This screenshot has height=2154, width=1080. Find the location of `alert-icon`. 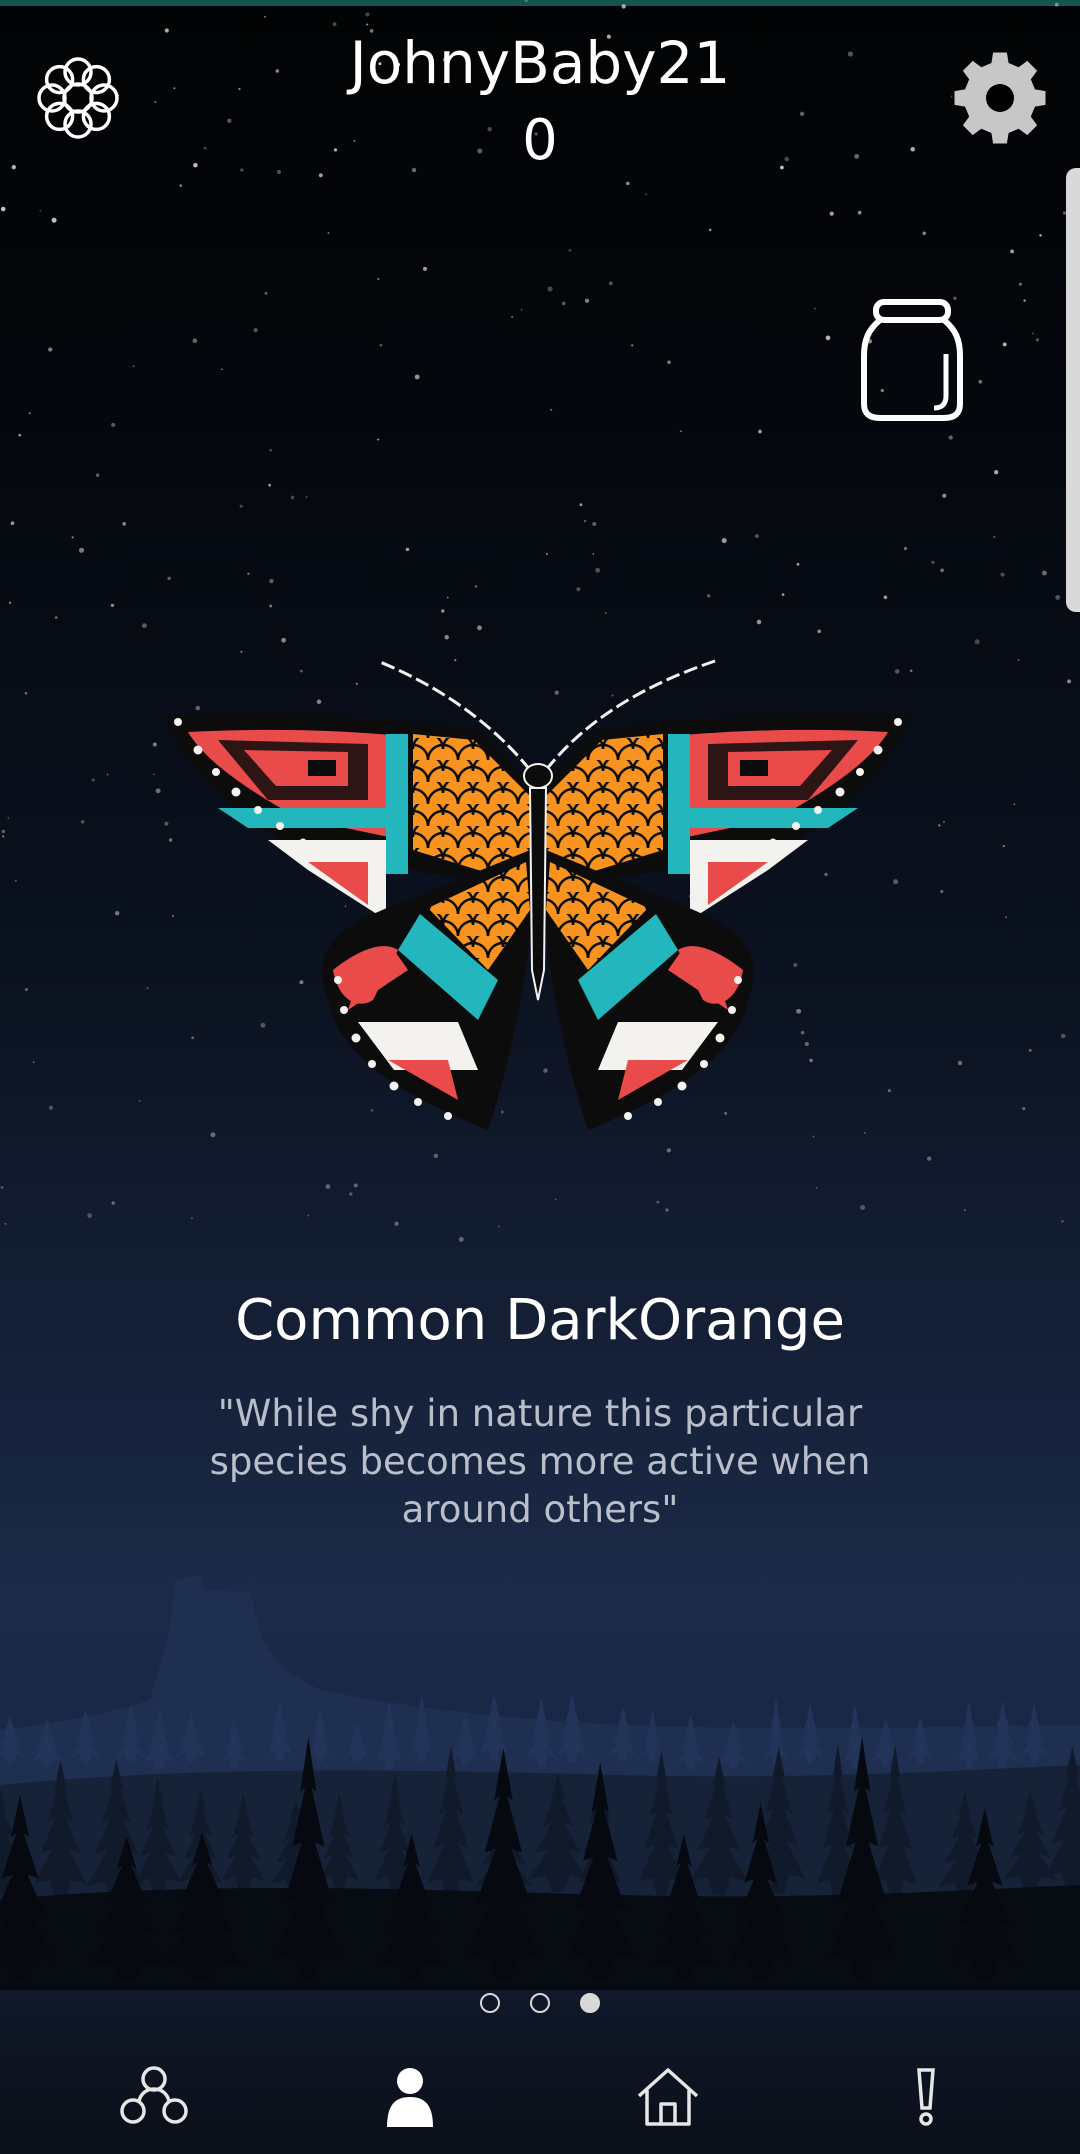

alert-icon is located at coordinates (926, 2097).